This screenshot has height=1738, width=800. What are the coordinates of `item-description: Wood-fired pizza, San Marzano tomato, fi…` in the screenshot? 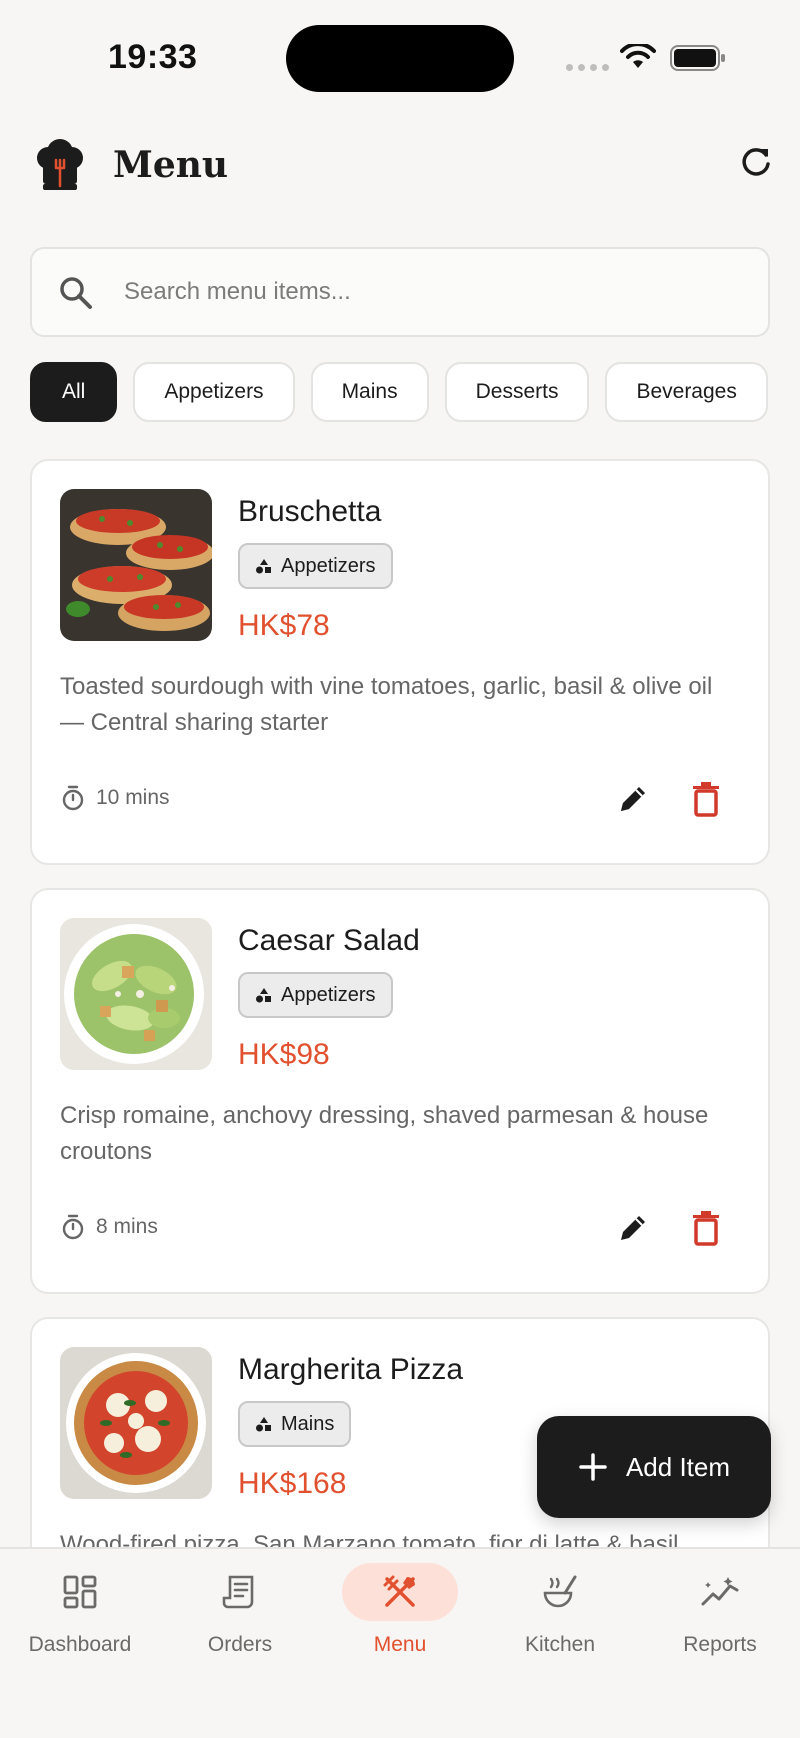 It's located at (369, 1539).